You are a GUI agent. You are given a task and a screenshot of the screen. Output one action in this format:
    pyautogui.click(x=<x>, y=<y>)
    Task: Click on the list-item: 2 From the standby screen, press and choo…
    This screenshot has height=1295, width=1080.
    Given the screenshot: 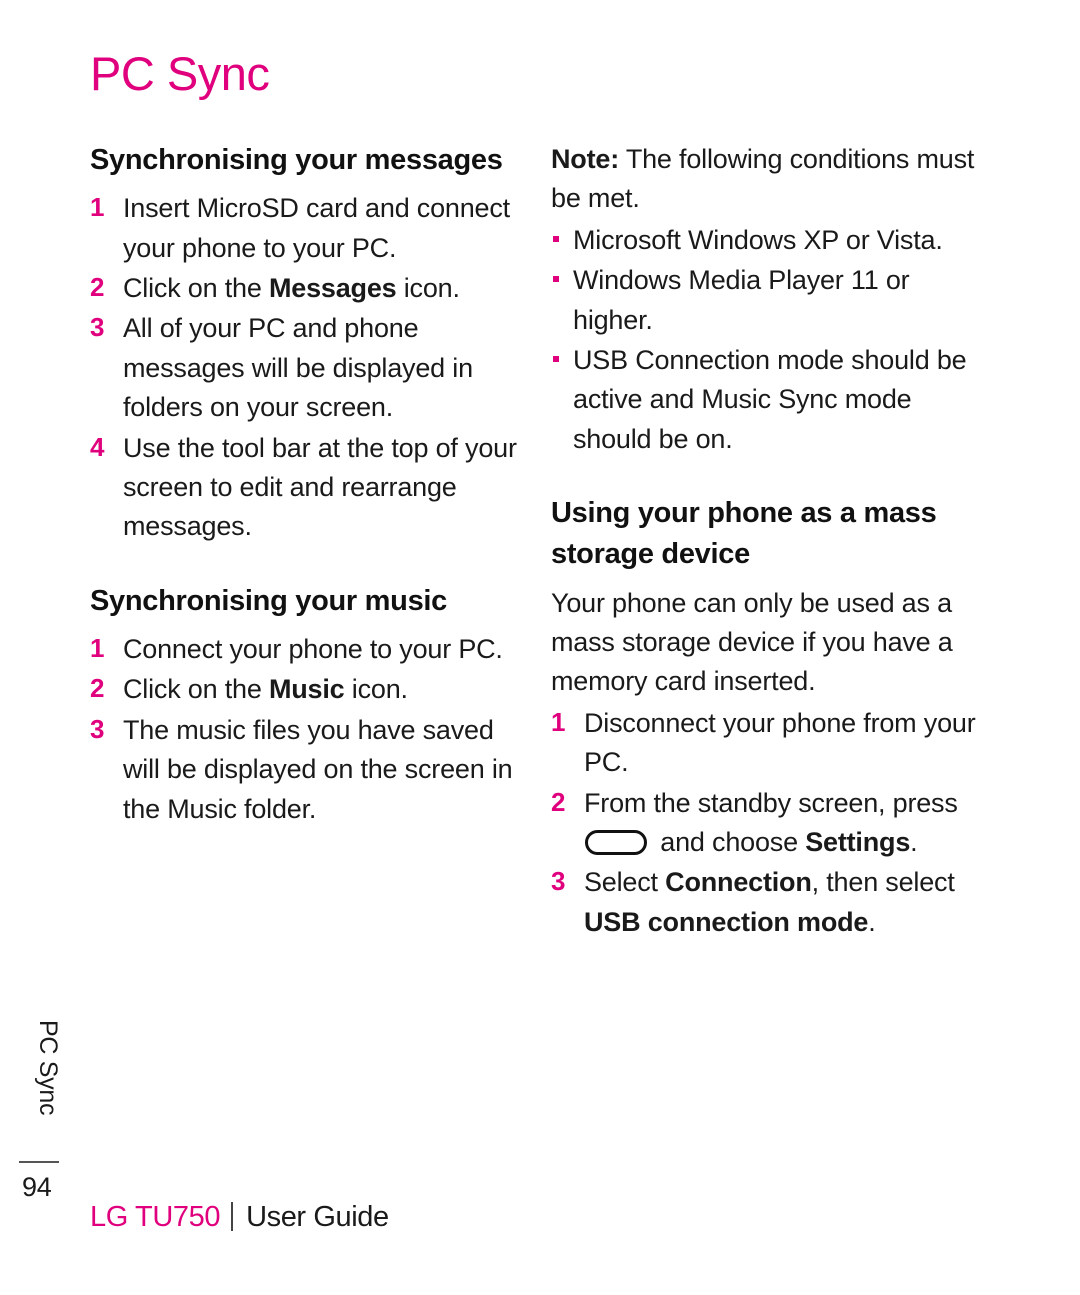 What is the action you would take?
    pyautogui.click(x=771, y=823)
    